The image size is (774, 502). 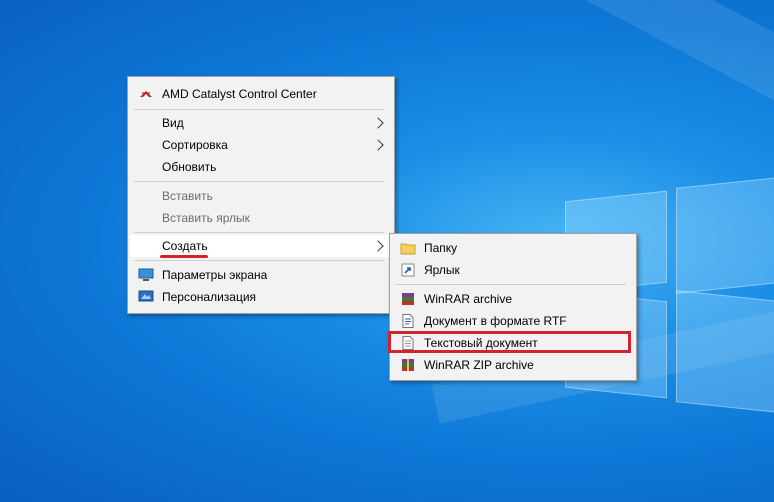 What do you see at coordinates (146, 296) in the screenshot?
I see `personalization-icon` at bounding box center [146, 296].